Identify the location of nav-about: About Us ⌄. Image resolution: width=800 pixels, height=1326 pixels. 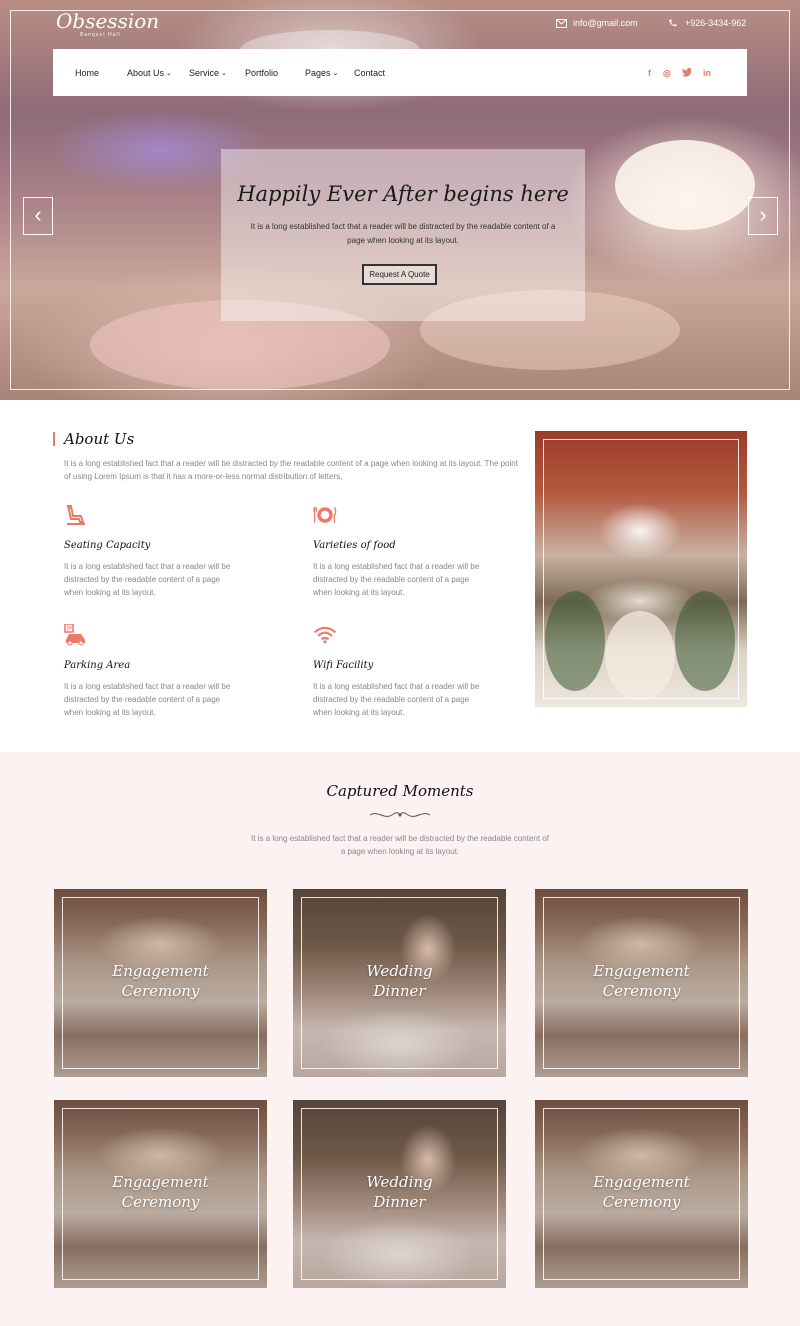
(149, 73).